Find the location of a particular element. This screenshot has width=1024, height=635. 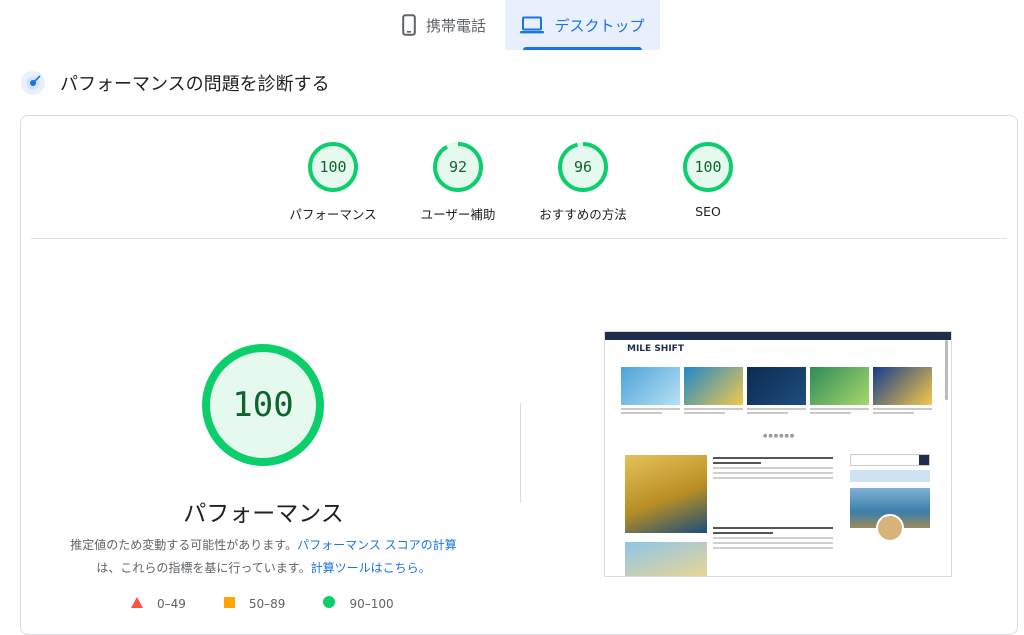

gauge-performance: 100 パフォーマンス is located at coordinates (333, 182).